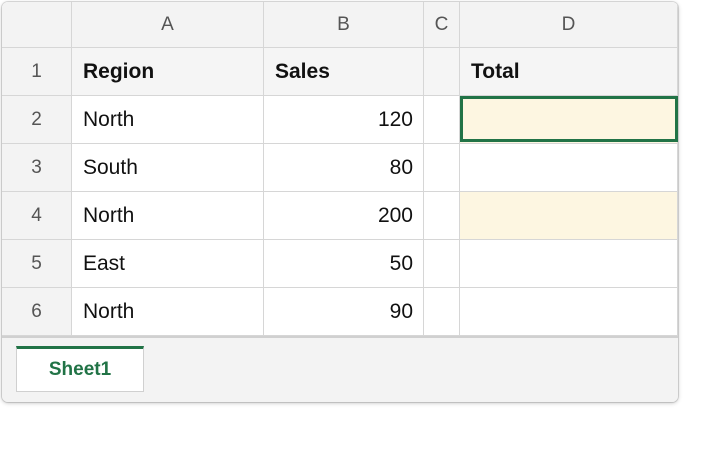 The image size is (726, 450). Describe the element at coordinates (569, 168) in the screenshot. I see `cell-d3` at that location.